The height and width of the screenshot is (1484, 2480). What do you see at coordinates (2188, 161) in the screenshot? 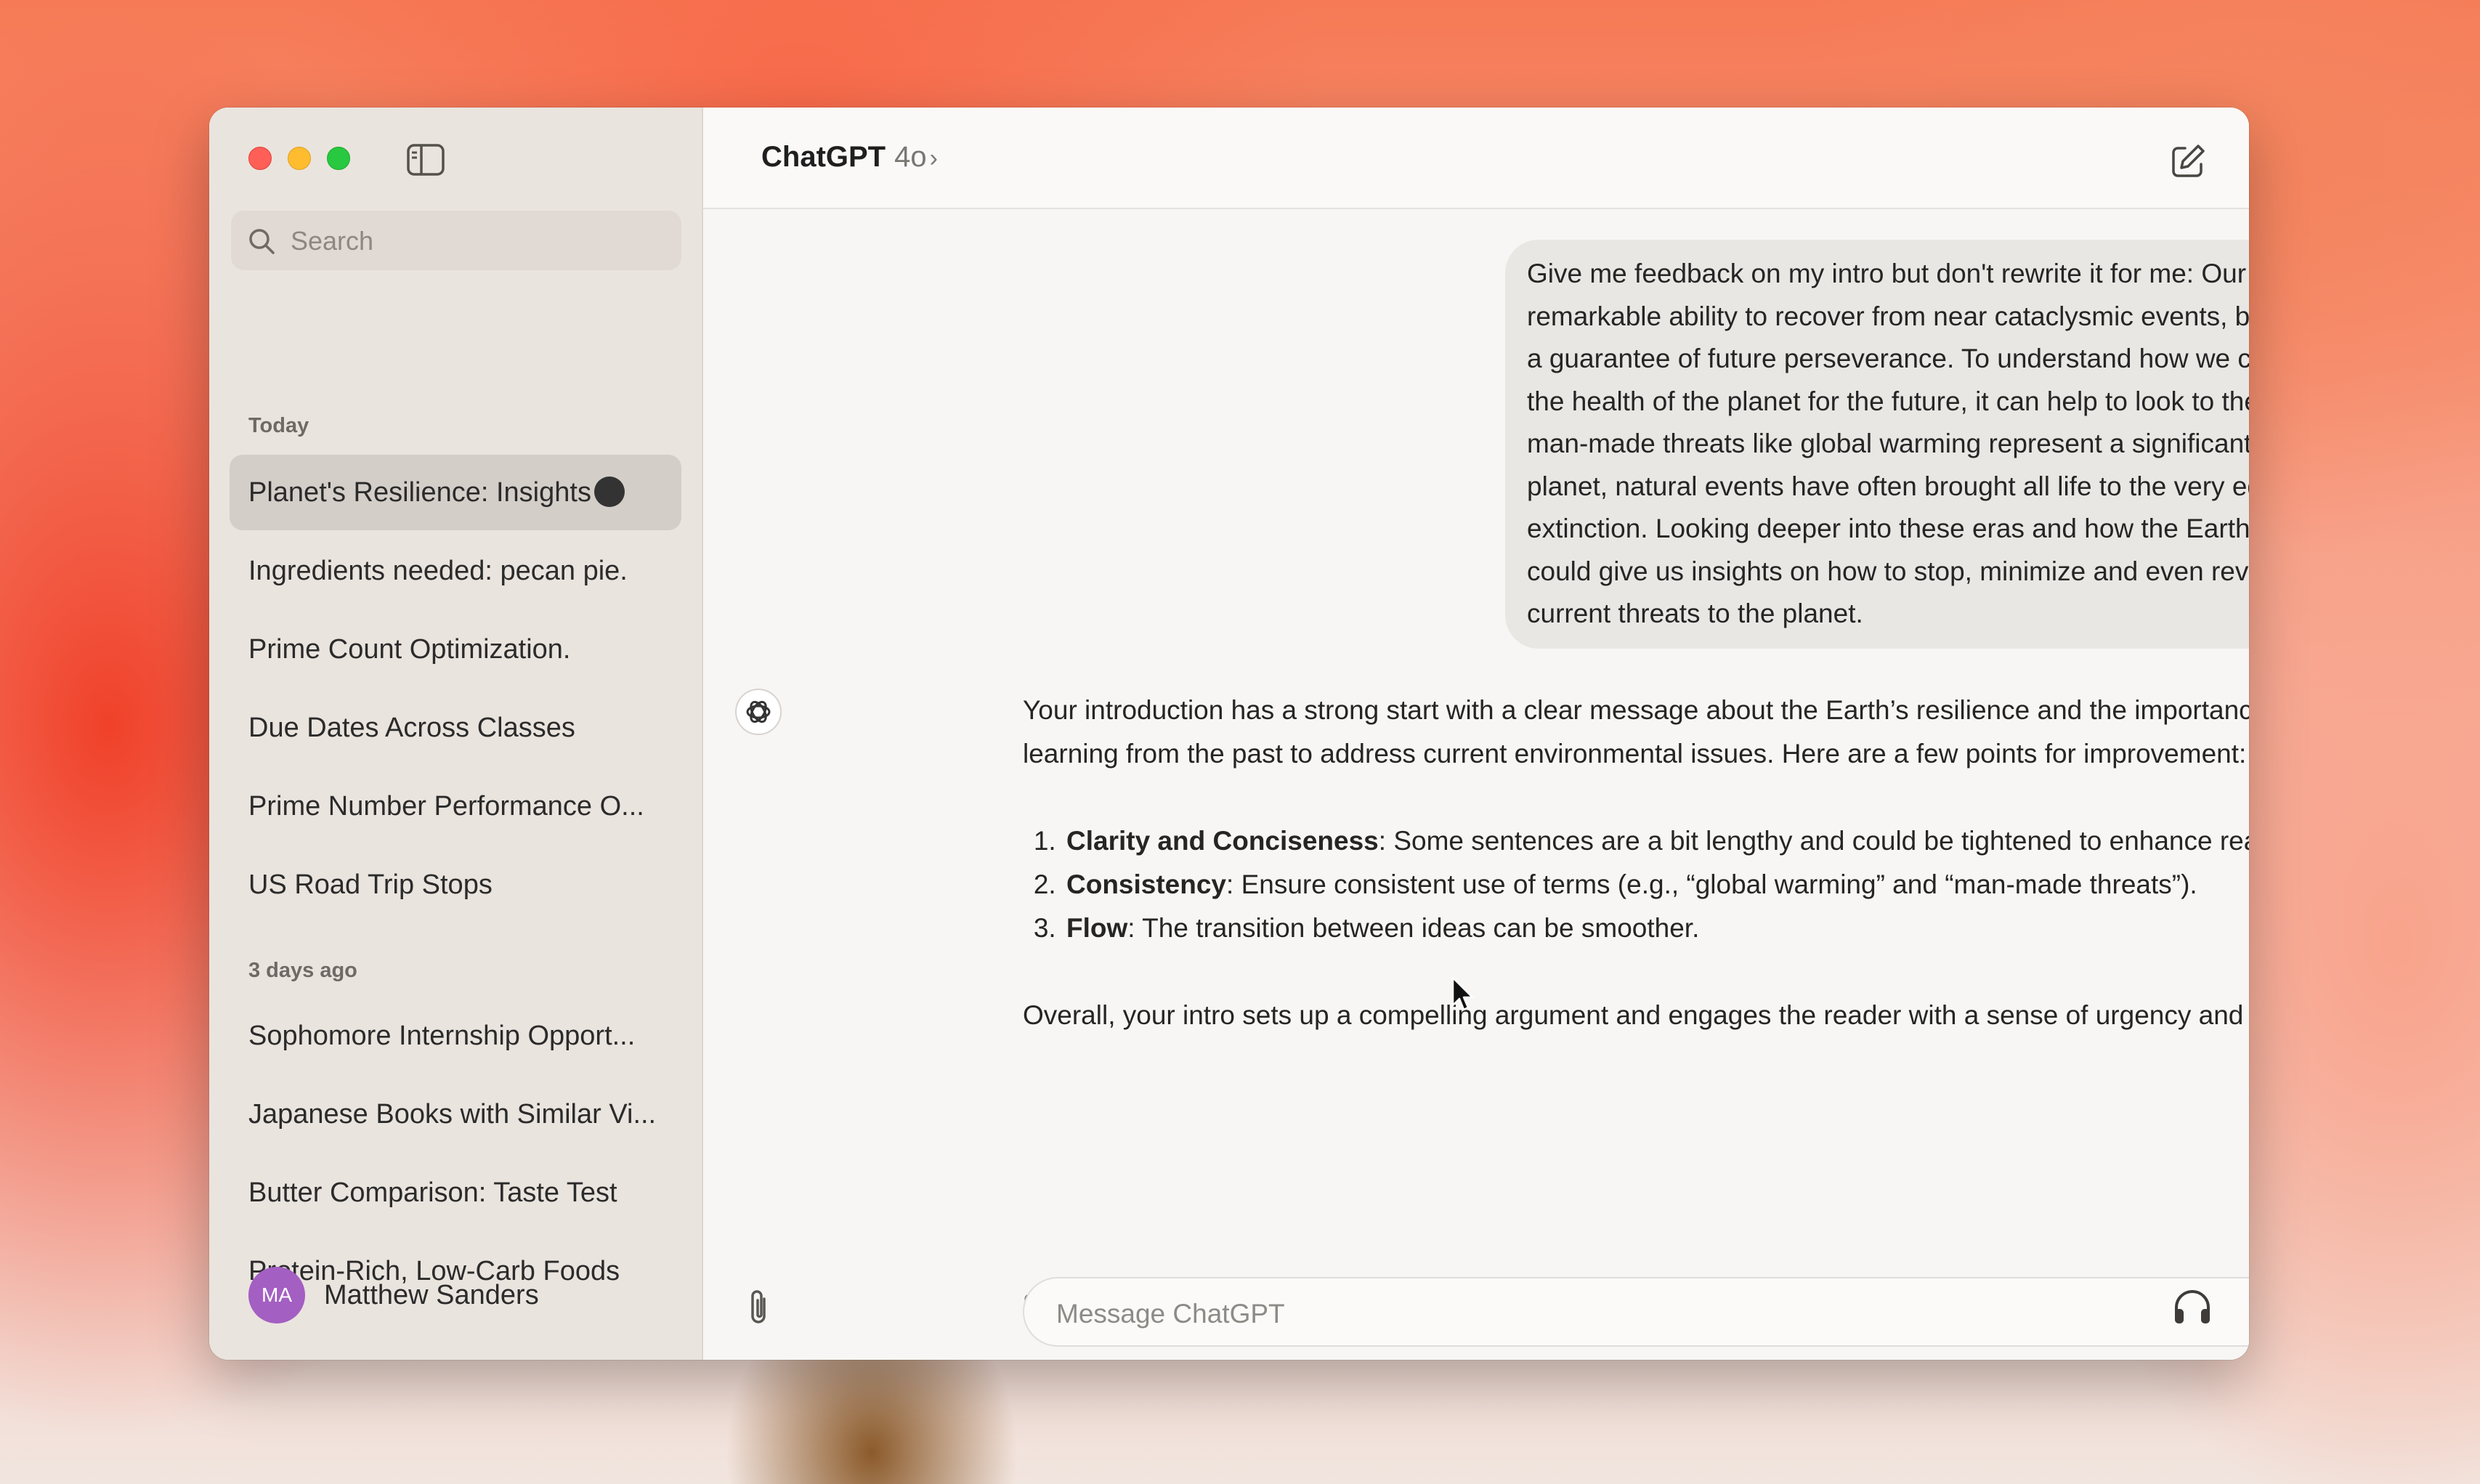
I see `new-chat-icon` at bounding box center [2188, 161].